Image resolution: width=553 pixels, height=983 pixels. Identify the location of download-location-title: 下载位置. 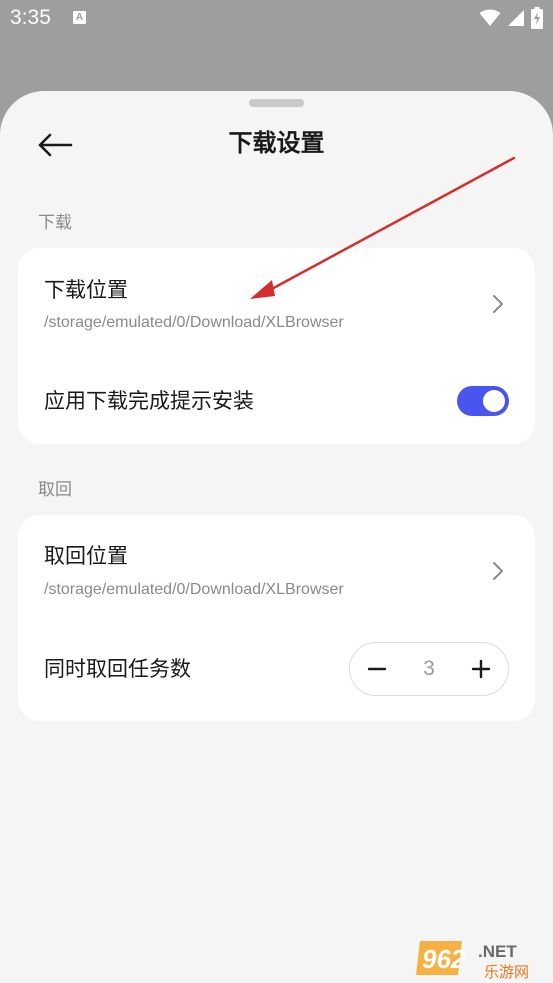
(86, 290).